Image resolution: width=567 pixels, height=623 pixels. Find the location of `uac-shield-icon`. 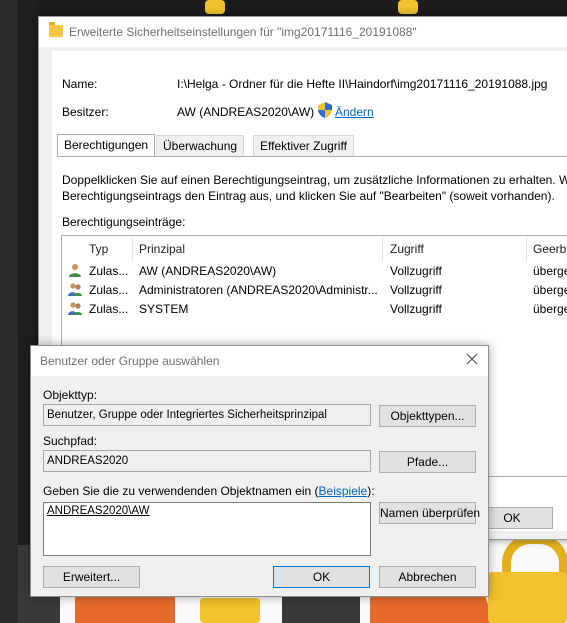

uac-shield-icon is located at coordinates (325, 110).